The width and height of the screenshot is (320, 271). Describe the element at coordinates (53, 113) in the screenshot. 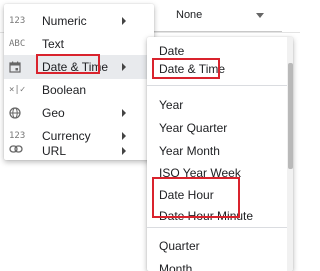

I see `menu-item-label: Geo` at that location.